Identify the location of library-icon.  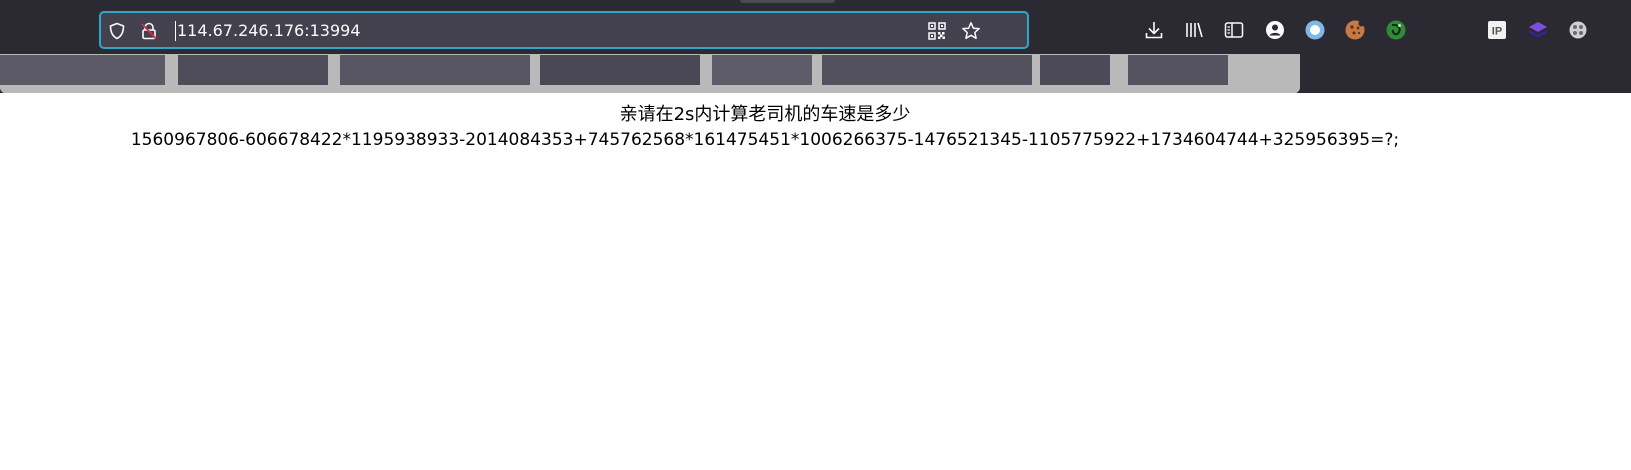
(1194, 30).